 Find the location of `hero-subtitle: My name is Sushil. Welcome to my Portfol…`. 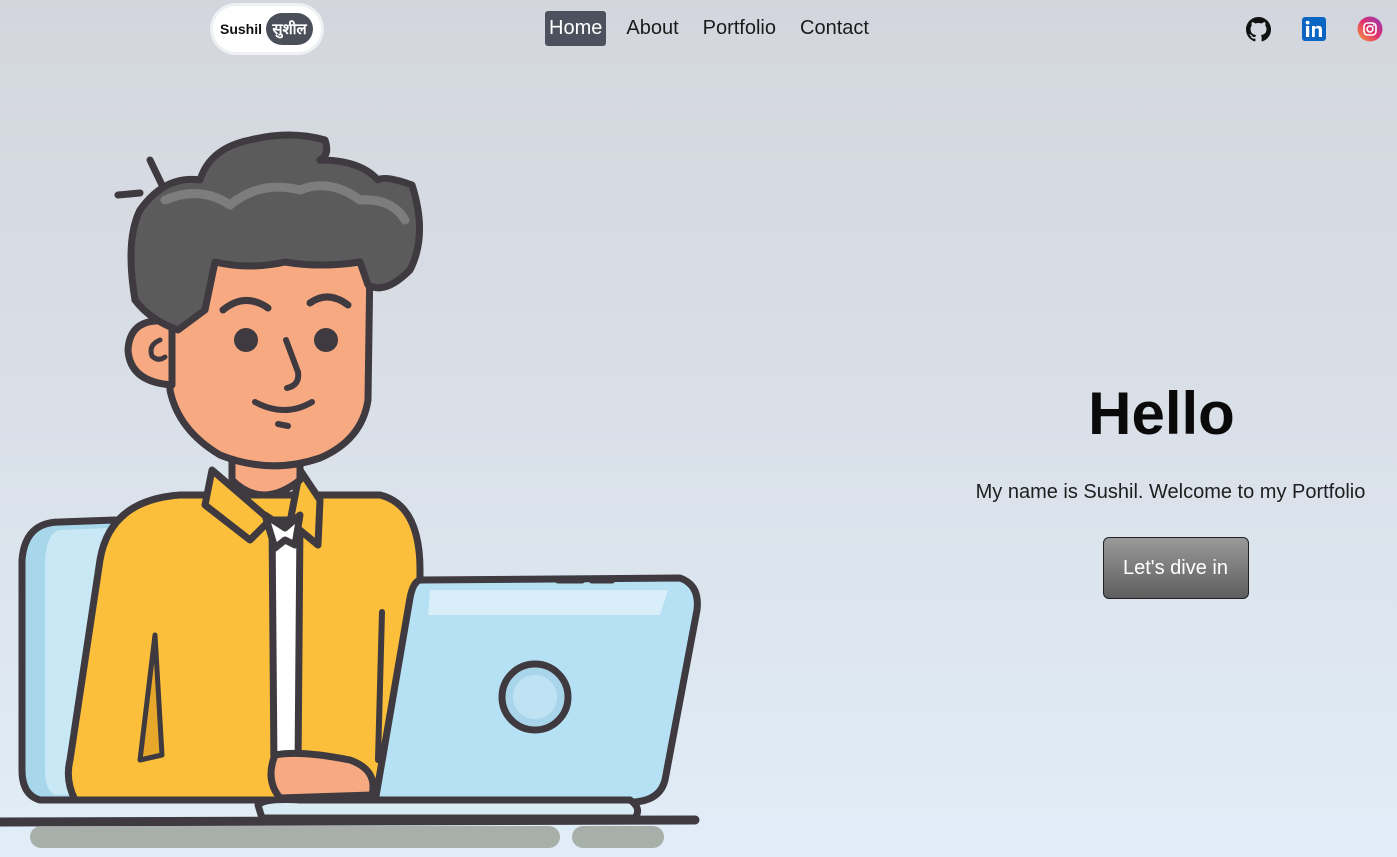

hero-subtitle: My name is Sushil. Welcome to my Portfol… is located at coordinates (1170, 492).